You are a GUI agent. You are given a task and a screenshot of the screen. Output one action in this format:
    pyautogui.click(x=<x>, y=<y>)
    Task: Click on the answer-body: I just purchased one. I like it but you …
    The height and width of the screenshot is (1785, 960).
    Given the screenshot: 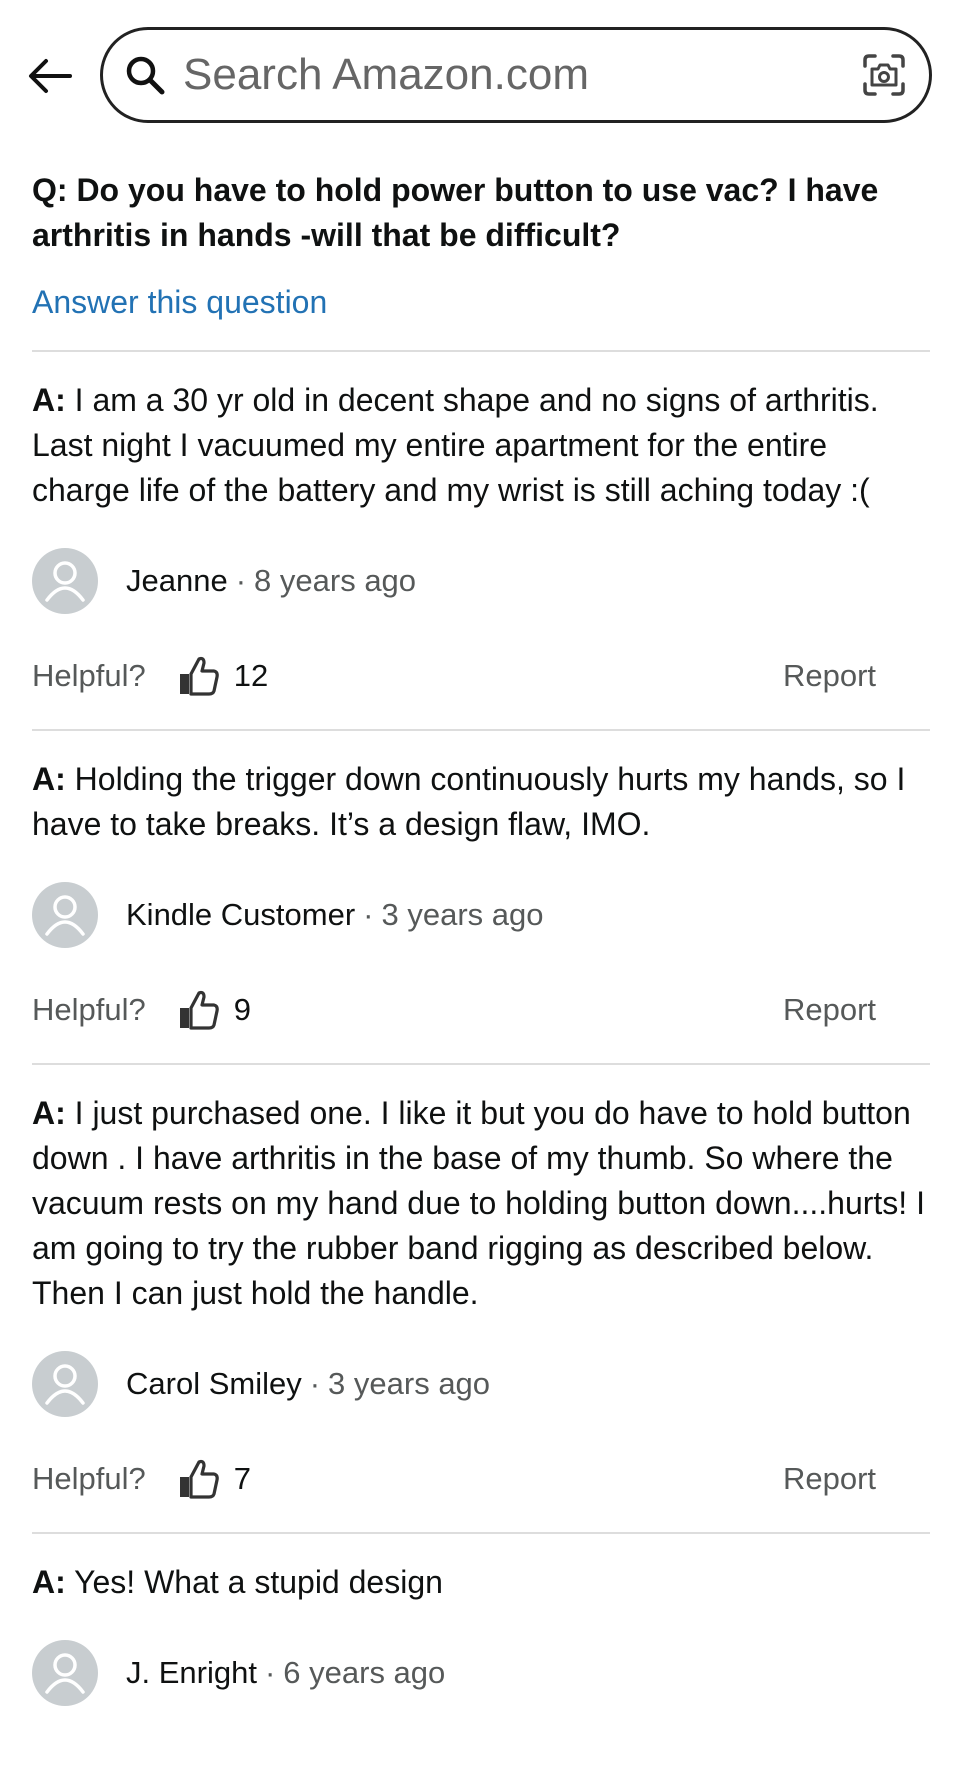 What is the action you would take?
    pyautogui.click(x=478, y=1203)
    